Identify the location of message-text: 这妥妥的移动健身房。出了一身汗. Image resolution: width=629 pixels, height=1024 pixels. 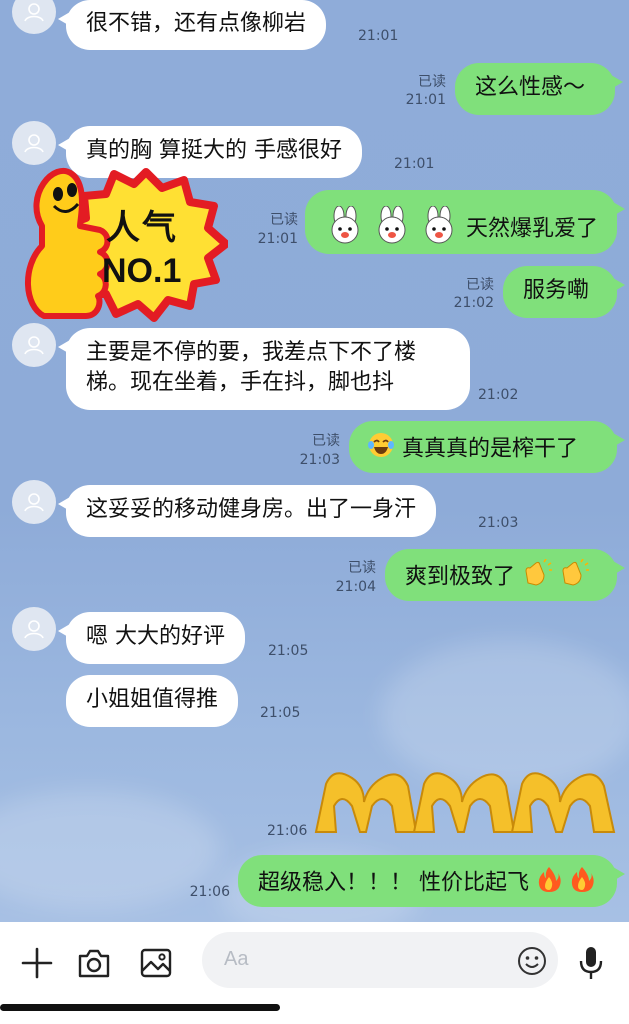
(251, 509).